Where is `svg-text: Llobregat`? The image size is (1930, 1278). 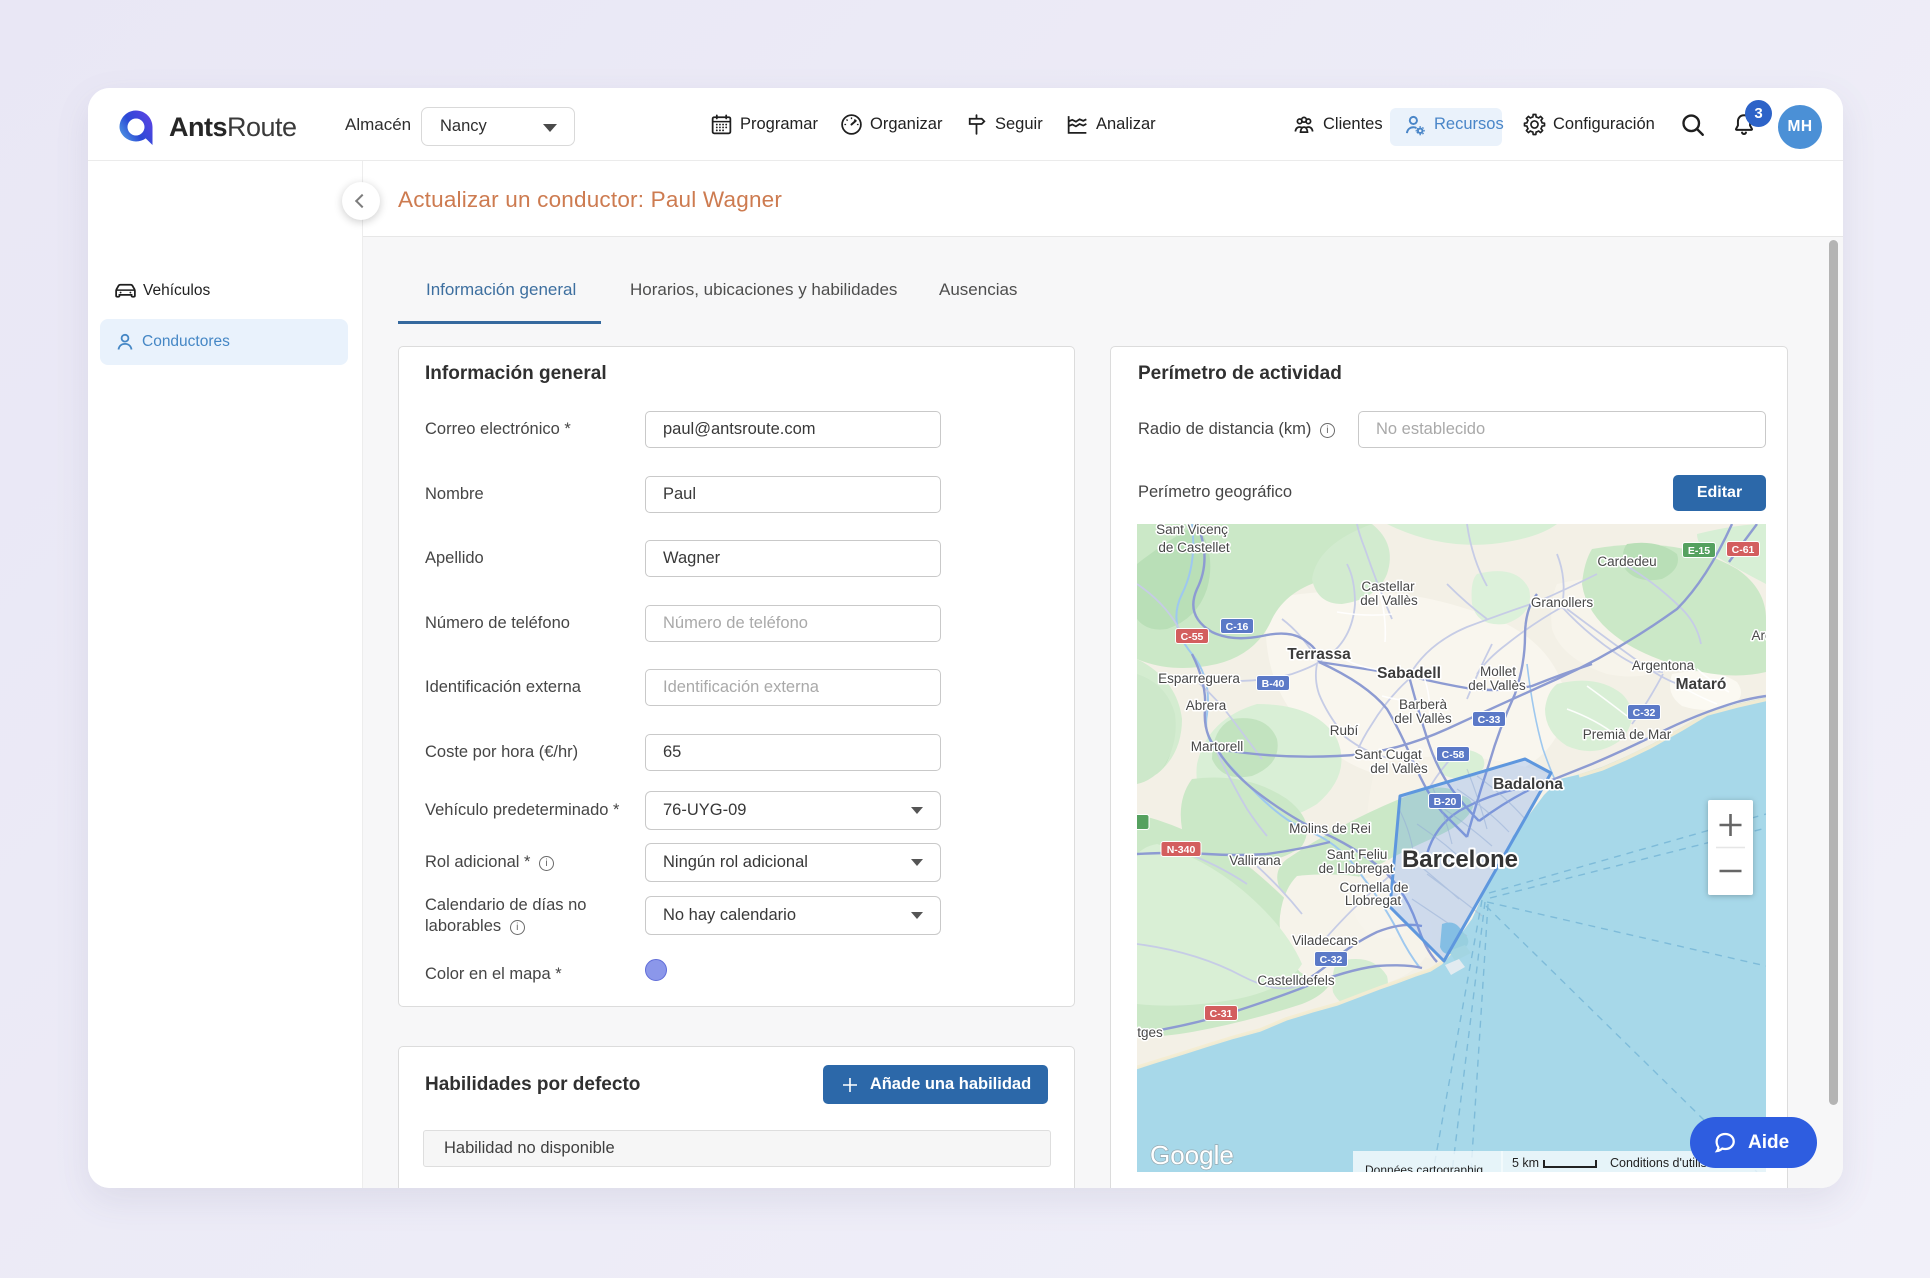 svg-text: Llobregat is located at coordinates (1373, 900).